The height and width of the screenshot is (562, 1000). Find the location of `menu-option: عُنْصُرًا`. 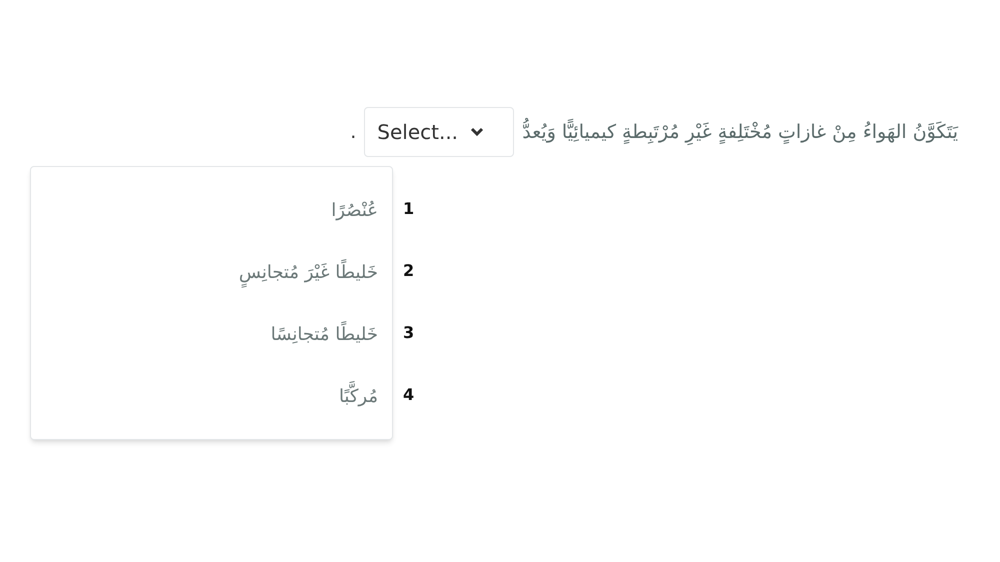

menu-option: عُنْصُرًا is located at coordinates (211, 210).